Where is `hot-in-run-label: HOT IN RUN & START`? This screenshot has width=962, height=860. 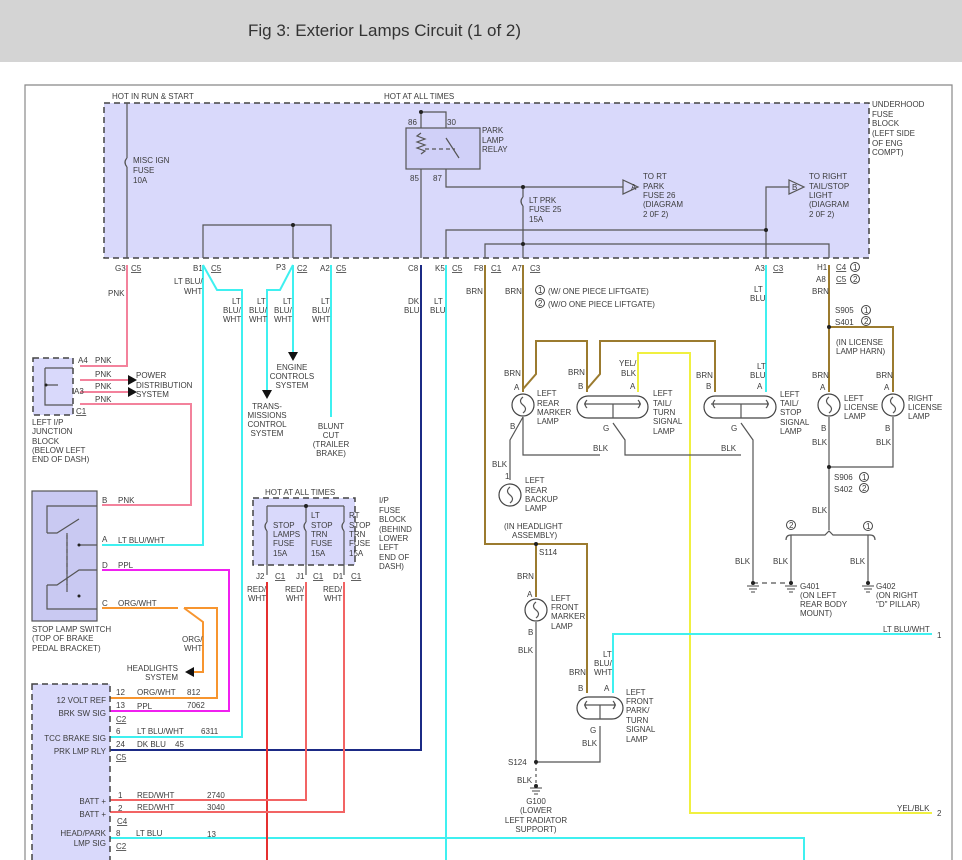 hot-in-run-label: HOT IN RUN & START is located at coordinates (153, 96).